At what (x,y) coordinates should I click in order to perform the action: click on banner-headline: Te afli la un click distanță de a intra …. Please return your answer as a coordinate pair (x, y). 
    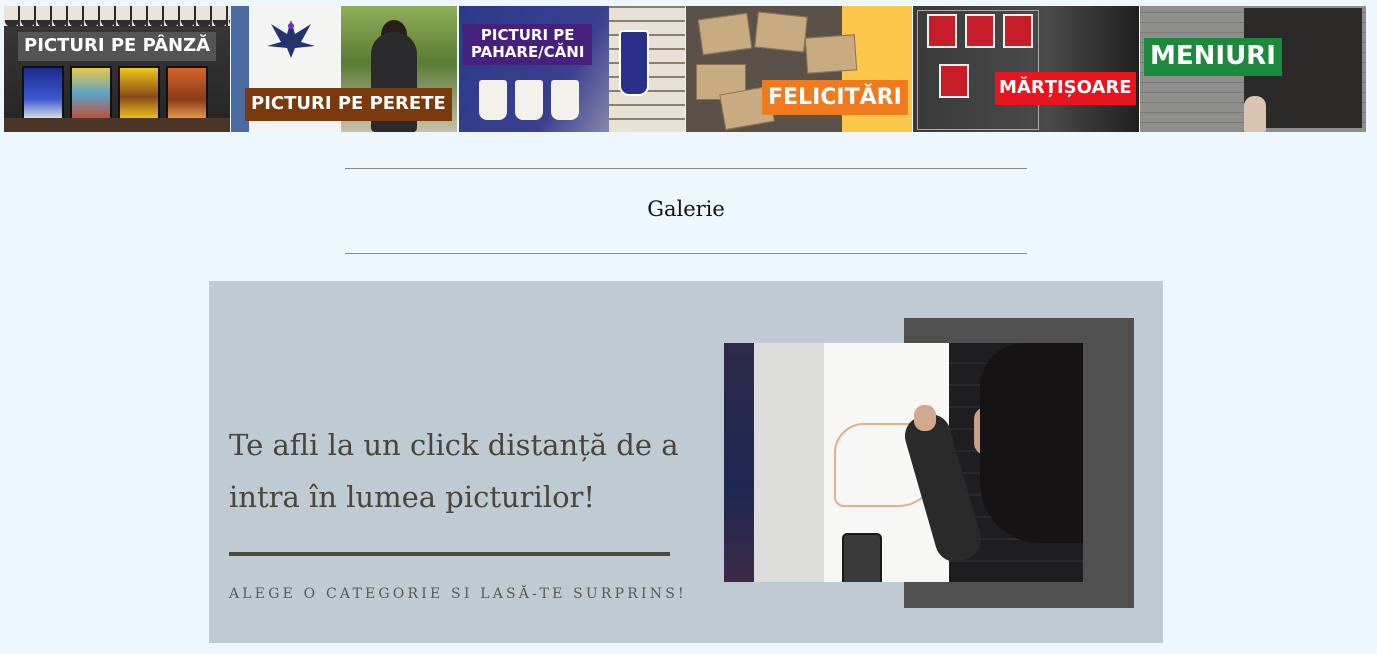
    Looking at the image, I should click on (469, 471).